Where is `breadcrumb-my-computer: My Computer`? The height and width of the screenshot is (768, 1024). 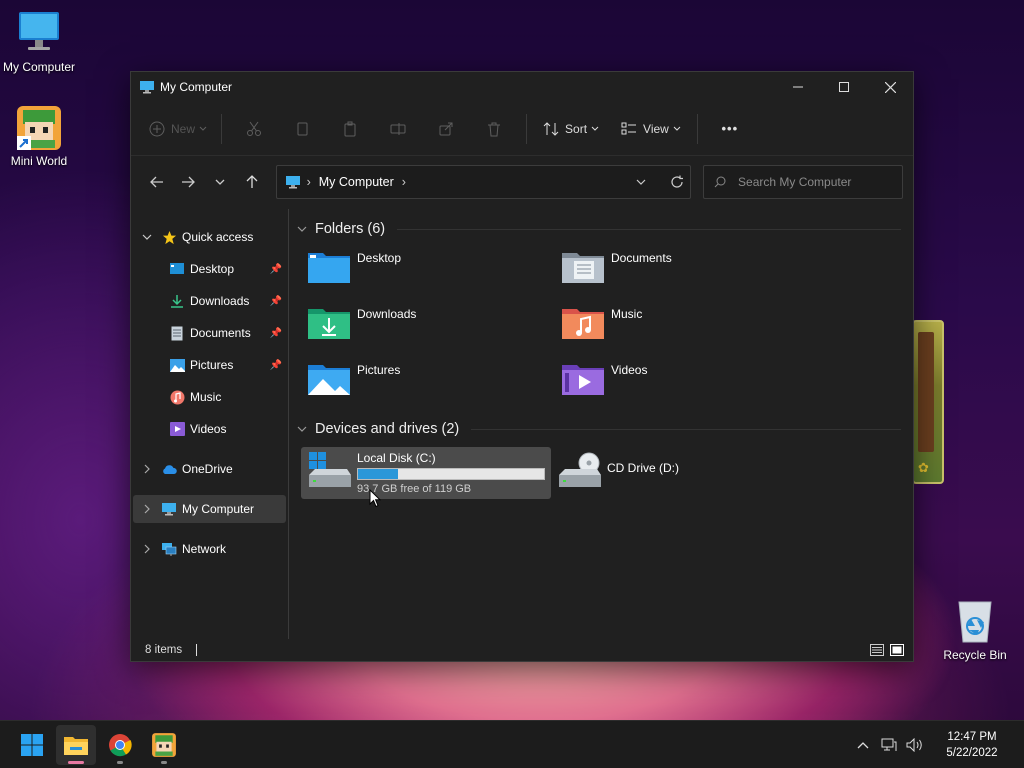
breadcrumb-my-computer: My Computer is located at coordinates (356, 182).